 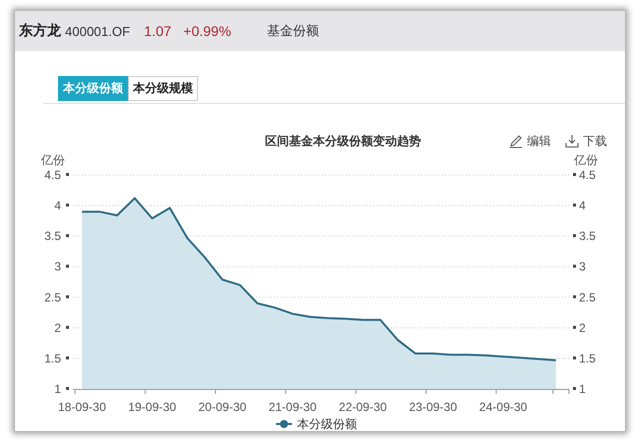 What do you see at coordinates (343, 141) in the screenshot?
I see `chart-title: 区间基金本分级份额变动趋势` at bounding box center [343, 141].